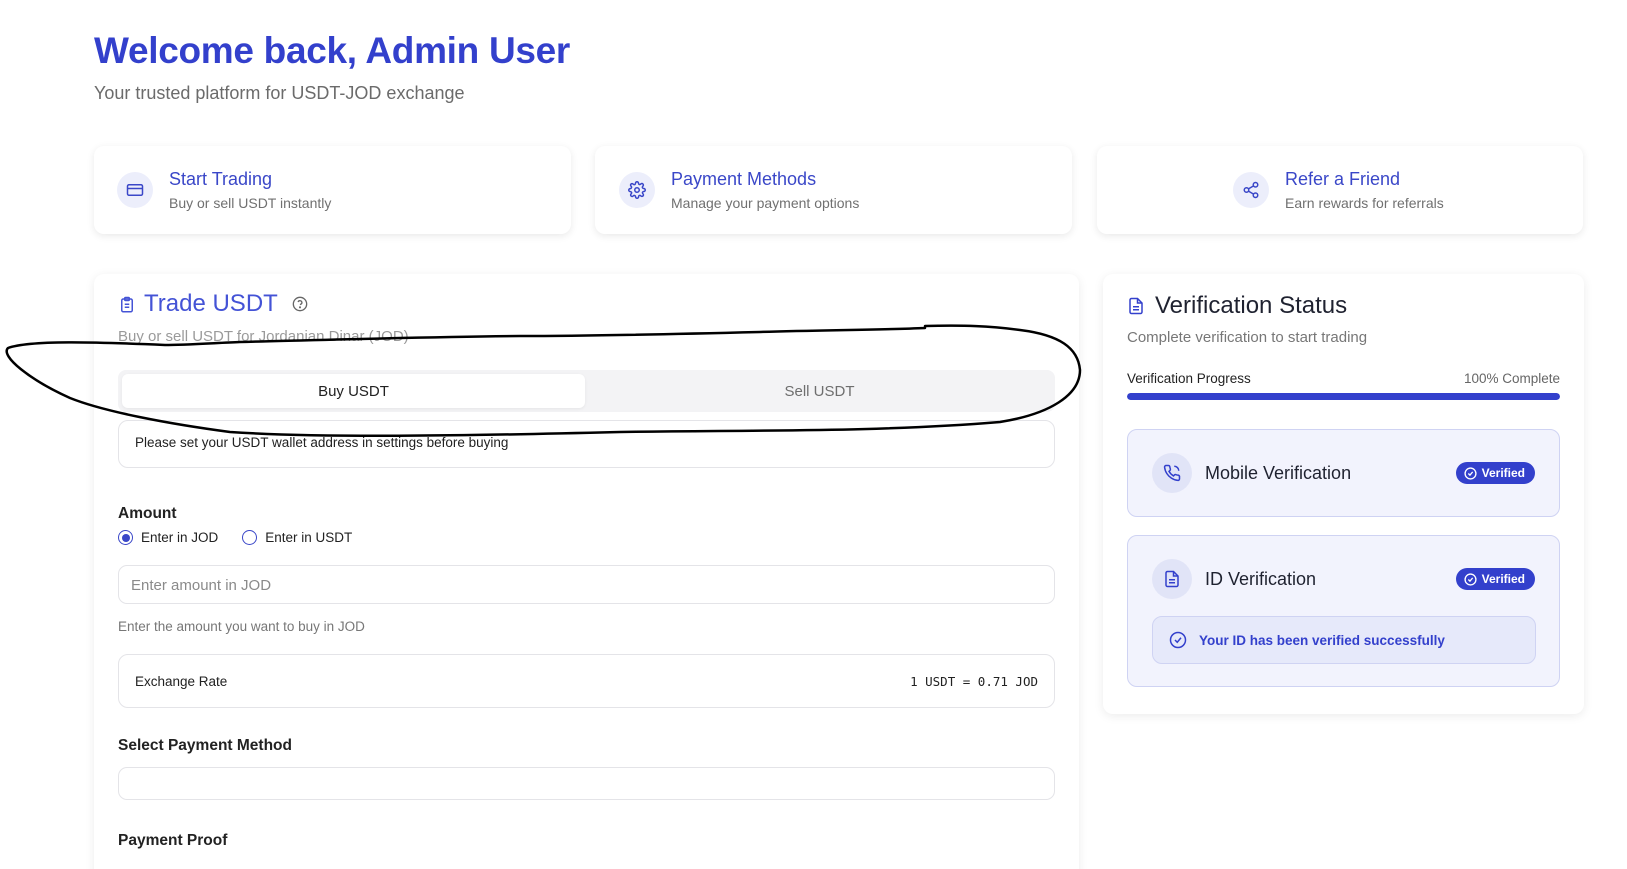  What do you see at coordinates (135, 190) in the screenshot?
I see `credit-card-icon` at bounding box center [135, 190].